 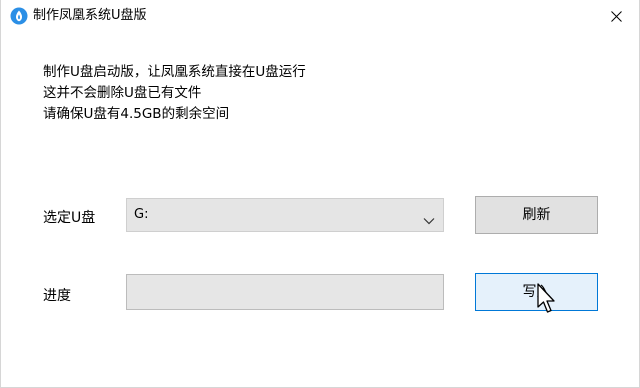 What do you see at coordinates (57, 296) in the screenshot?
I see `progress-label: 进度` at bounding box center [57, 296].